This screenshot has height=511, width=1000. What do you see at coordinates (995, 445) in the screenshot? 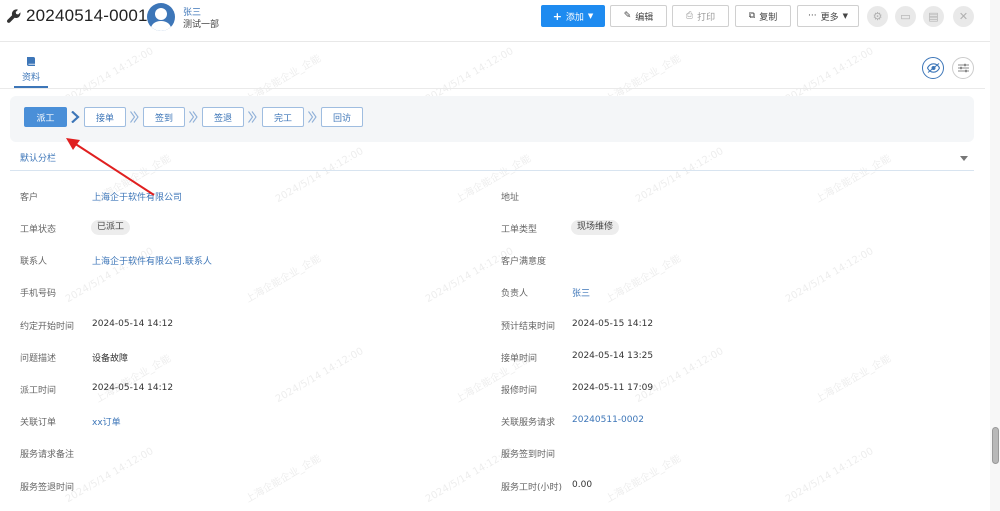
I see `scrollbar-thumb` at bounding box center [995, 445].